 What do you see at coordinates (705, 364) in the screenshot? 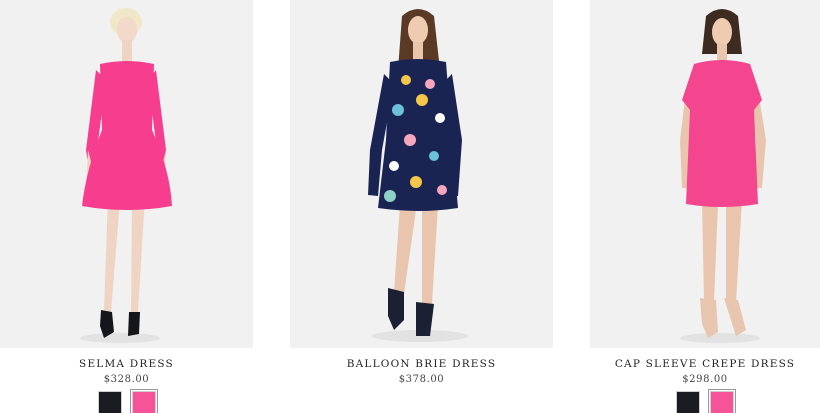
I see `product-name: CAP SLEEVE CREPE DRESS` at bounding box center [705, 364].